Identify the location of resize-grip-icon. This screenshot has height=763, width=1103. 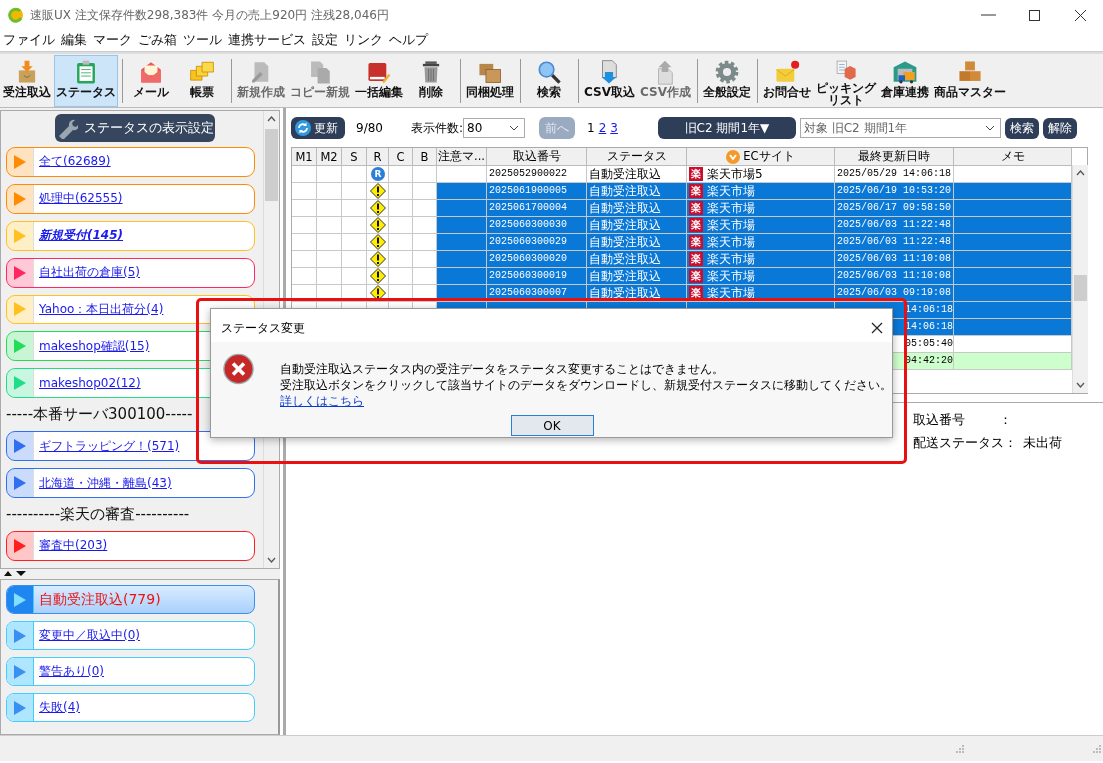
(1097, 748).